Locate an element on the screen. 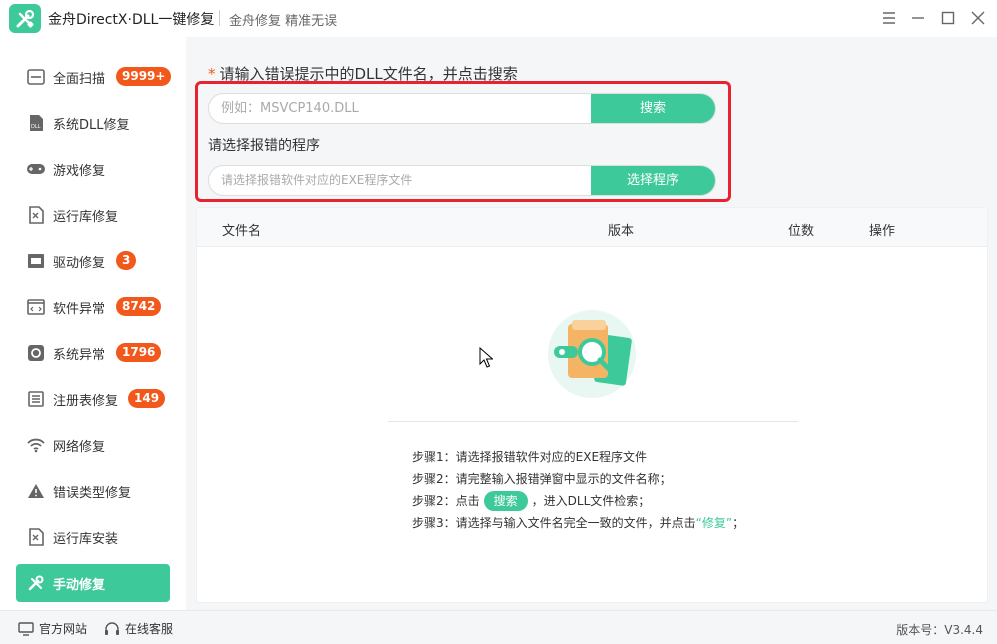 The height and width of the screenshot is (644, 997). step-4-suffix: ； is located at coordinates (738, 523).